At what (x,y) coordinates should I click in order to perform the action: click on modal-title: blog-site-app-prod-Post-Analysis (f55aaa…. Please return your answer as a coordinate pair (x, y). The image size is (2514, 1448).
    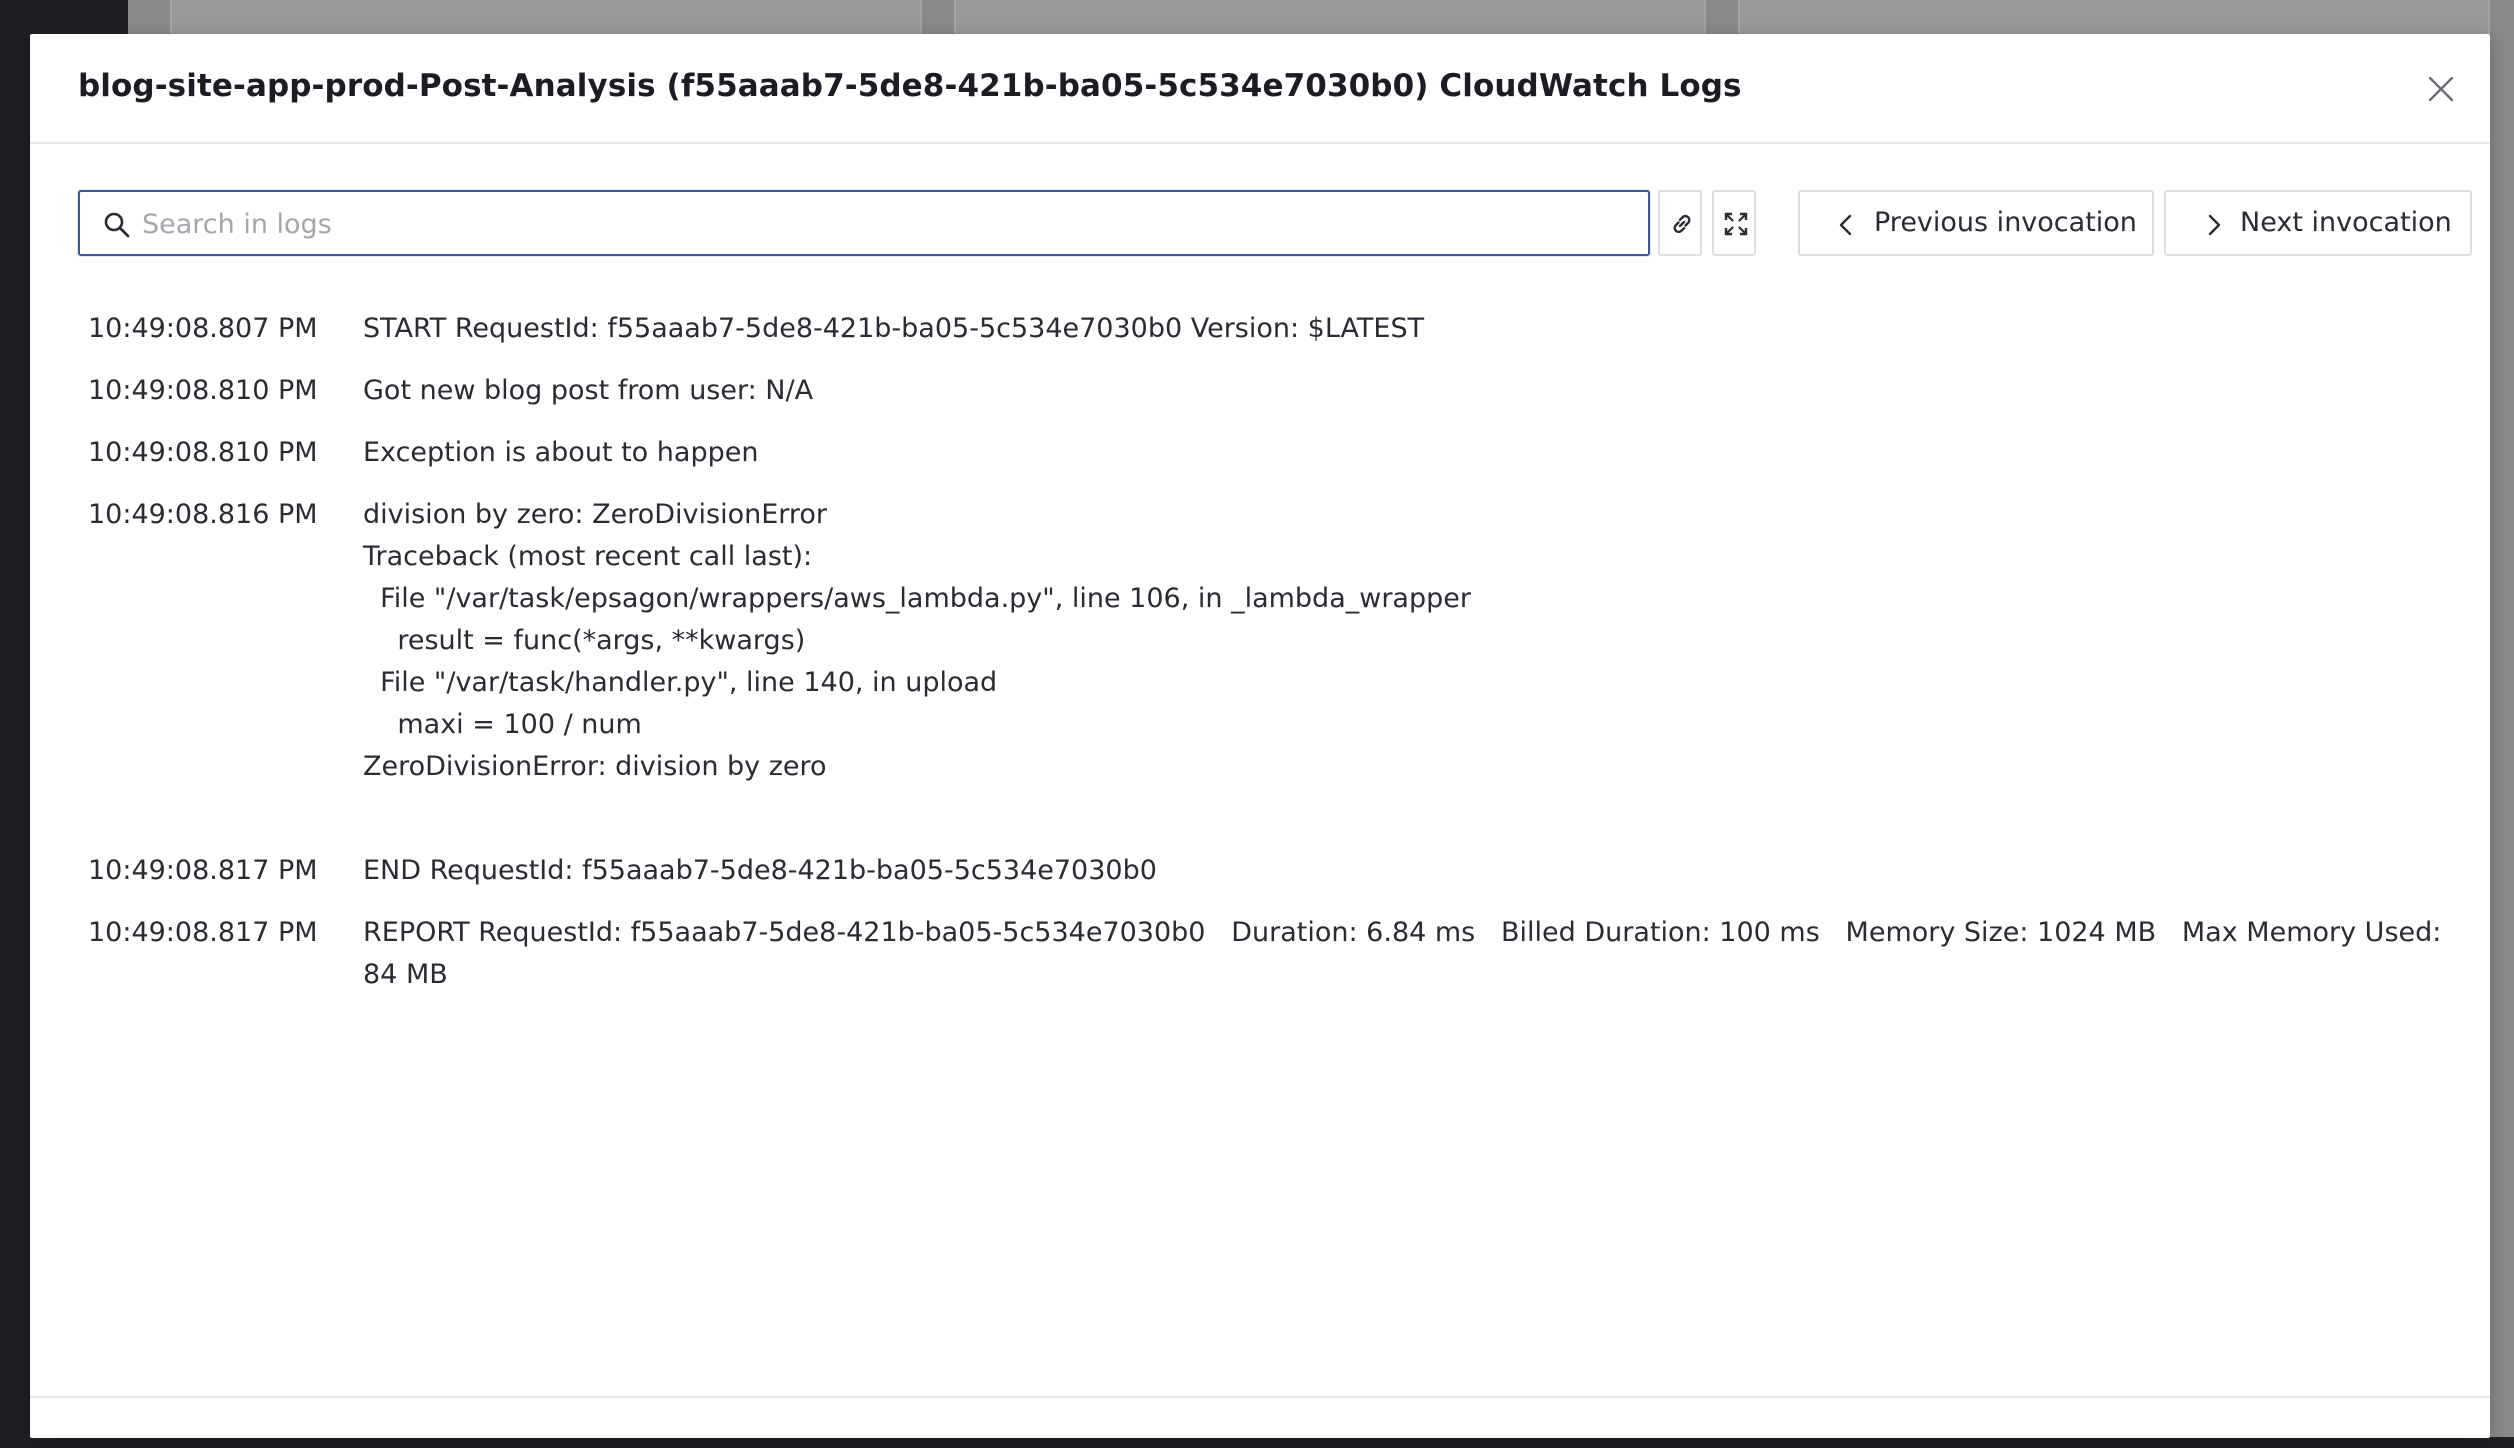
    Looking at the image, I should click on (910, 86).